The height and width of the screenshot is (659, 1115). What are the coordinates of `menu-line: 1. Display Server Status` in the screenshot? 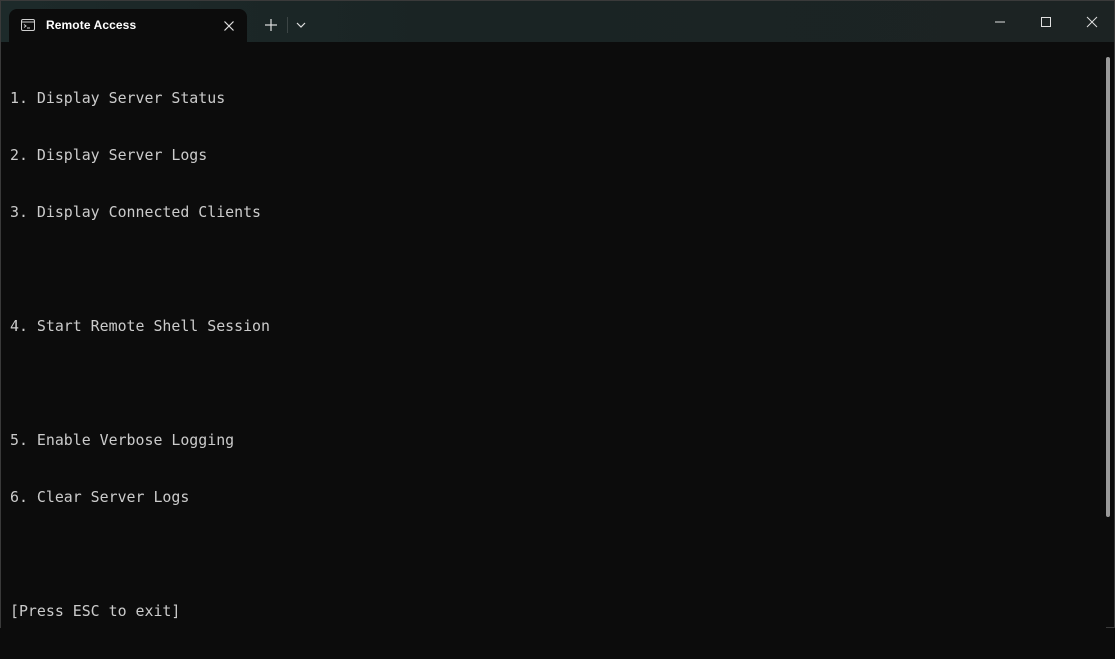 It's located at (118, 98).